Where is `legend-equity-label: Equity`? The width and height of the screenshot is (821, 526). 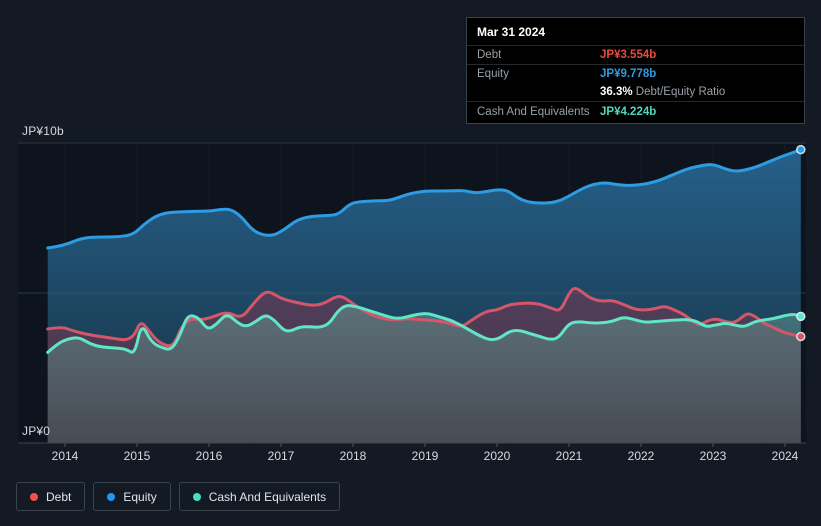 legend-equity-label: Equity is located at coordinates (140, 496).